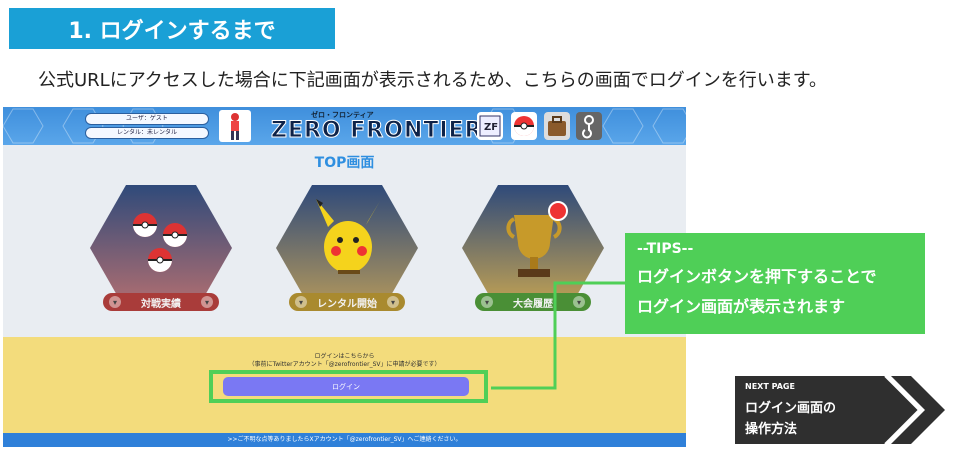 The width and height of the screenshot is (957, 451). Describe the element at coordinates (771, 429) in the screenshot. I see `next-page-title-line-2: 操作方法` at that location.